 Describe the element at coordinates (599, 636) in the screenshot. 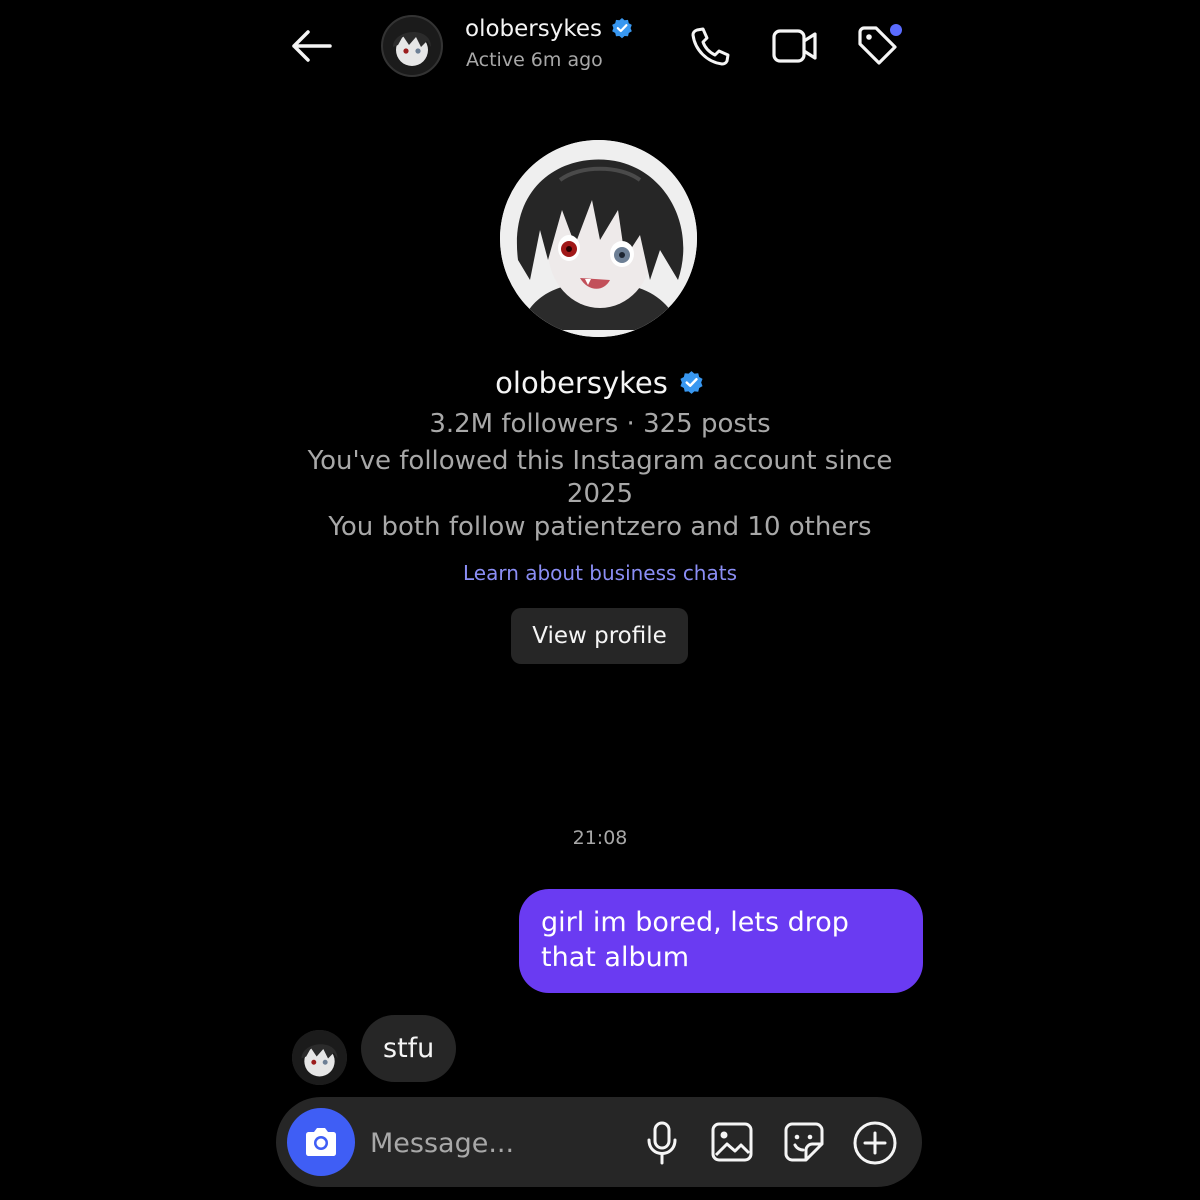

I see `view-profile-button: View profile` at that location.